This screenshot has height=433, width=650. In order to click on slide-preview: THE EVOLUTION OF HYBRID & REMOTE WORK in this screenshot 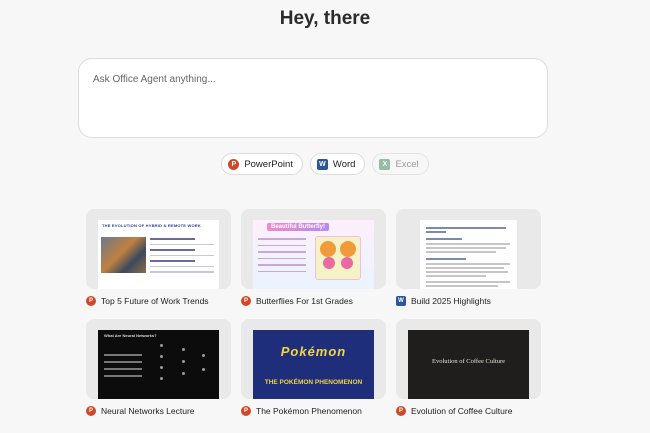, I will do `click(158, 254)`.